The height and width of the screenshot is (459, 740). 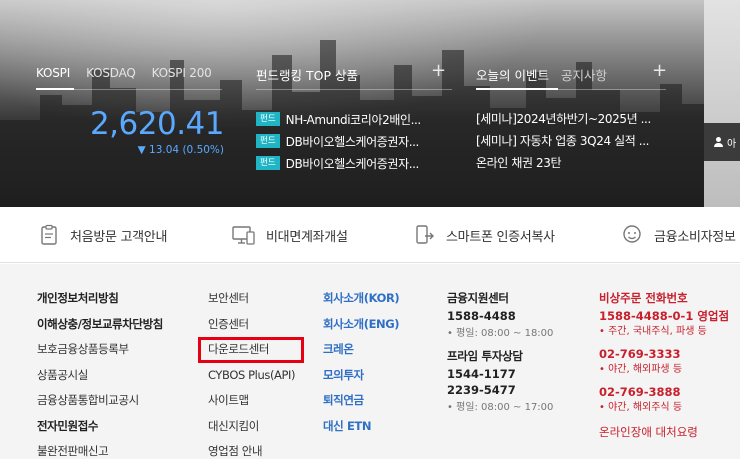 I want to click on support-hours: • 평일: 08:00 ~ 18:00, so click(x=500, y=333).